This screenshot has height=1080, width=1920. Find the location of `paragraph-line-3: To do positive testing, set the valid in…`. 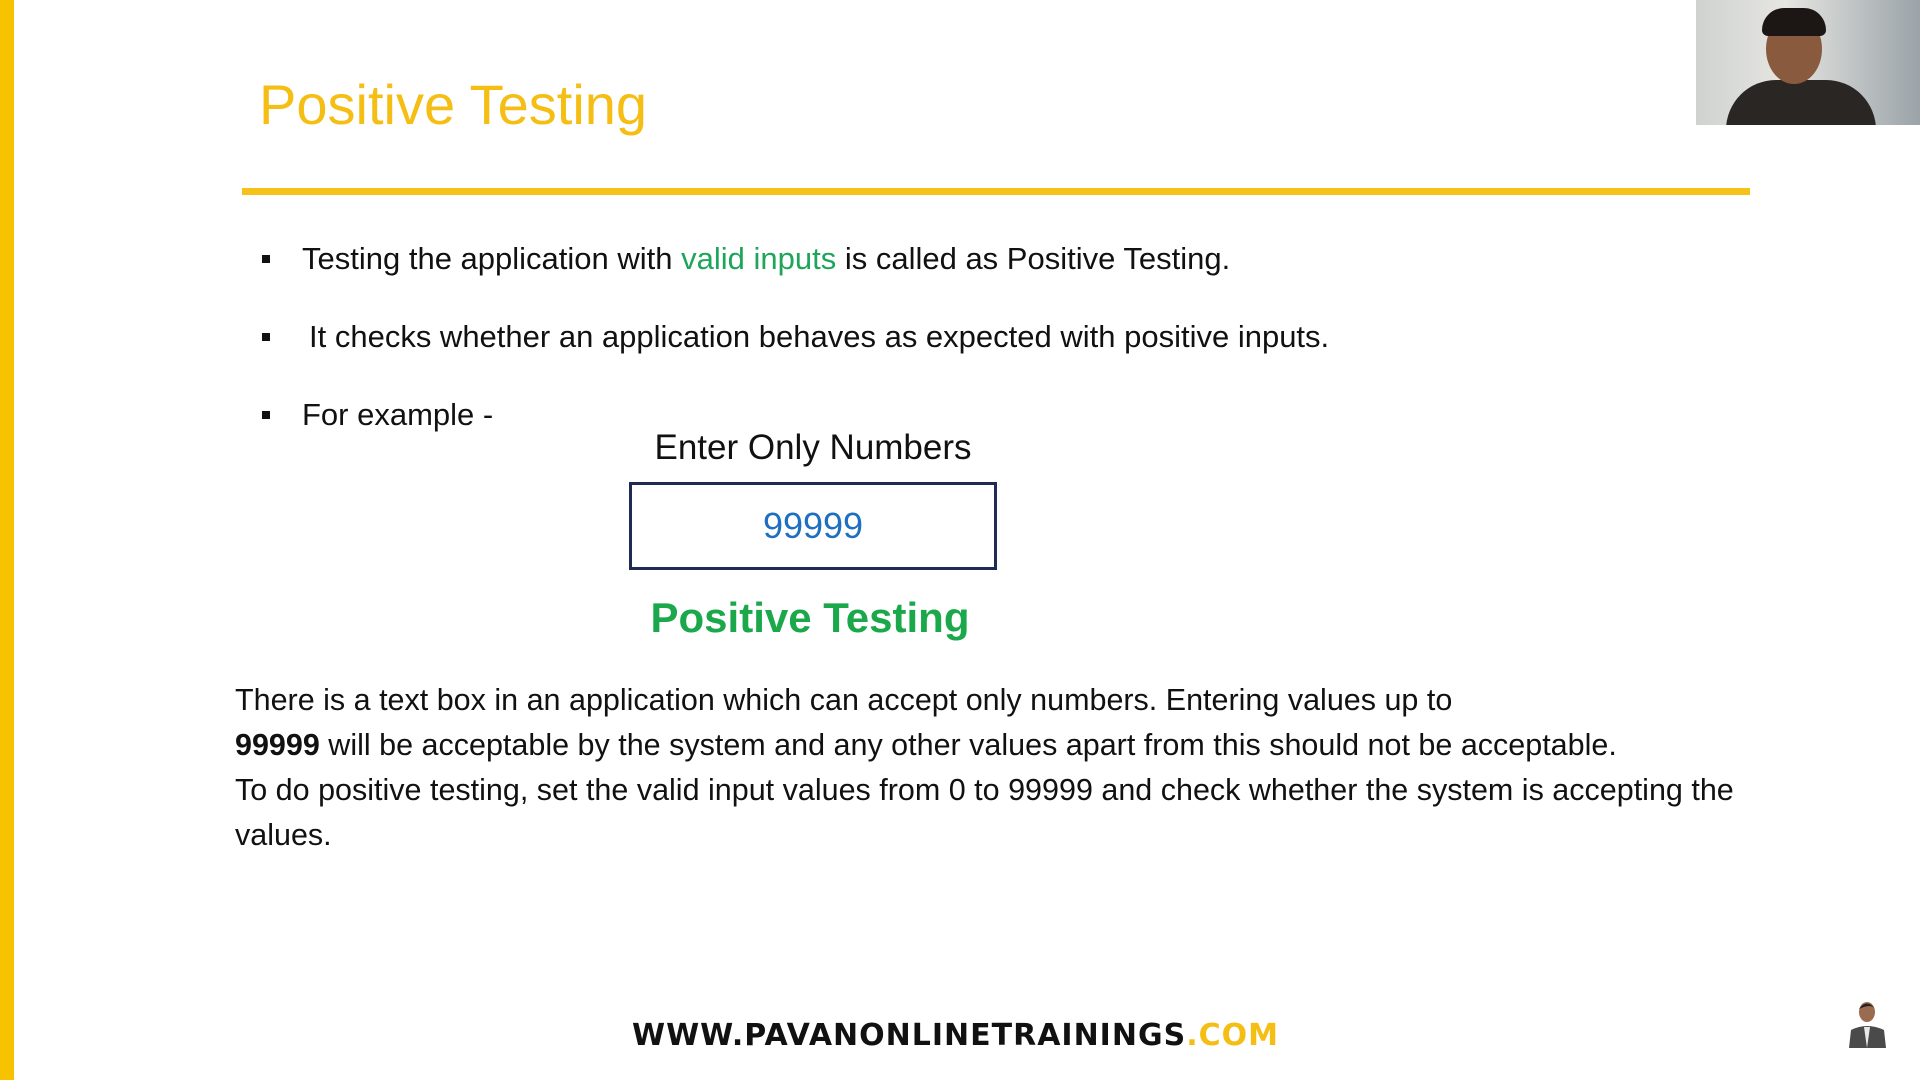

paragraph-line-3: To do positive testing, set the valid in… is located at coordinates (984, 812).